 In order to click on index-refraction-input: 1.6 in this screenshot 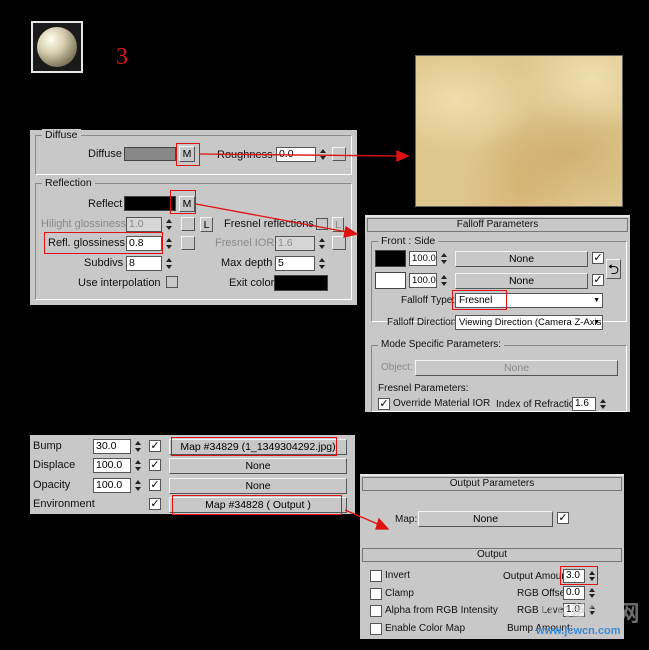, I will do `click(584, 404)`.